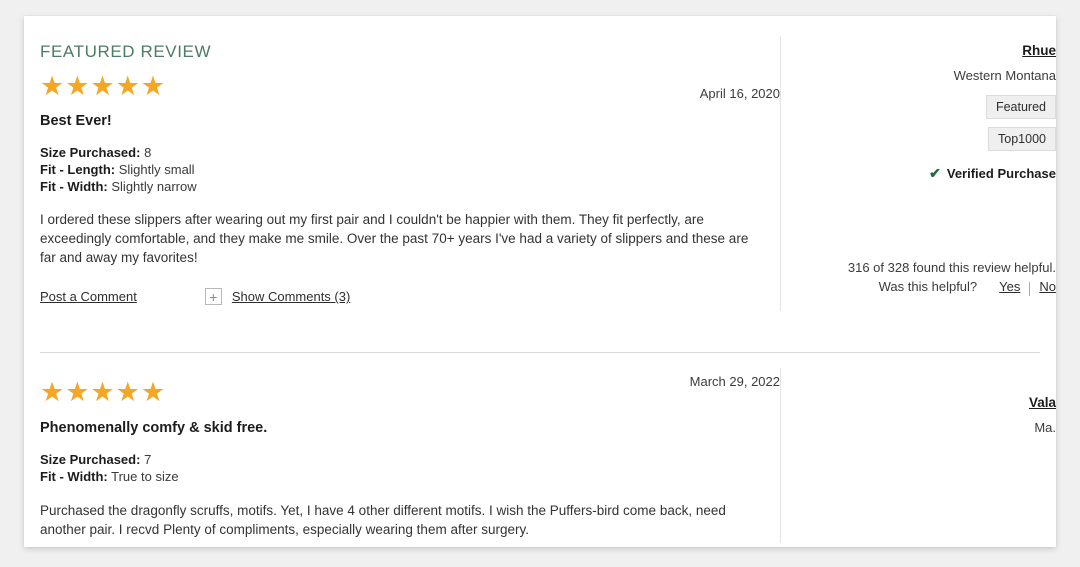  What do you see at coordinates (405, 459) in the screenshot?
I see `attribute-row: Size Purchased: 7` at bounding box center [405, 459].